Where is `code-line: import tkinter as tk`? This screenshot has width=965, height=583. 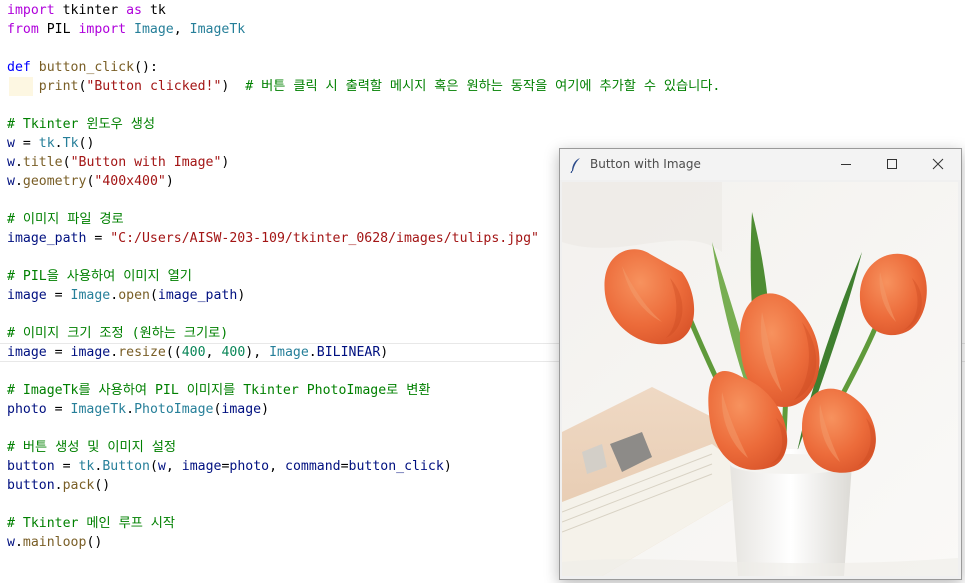
code-line: import tkinter as tk is located at coordinates (86, 10).